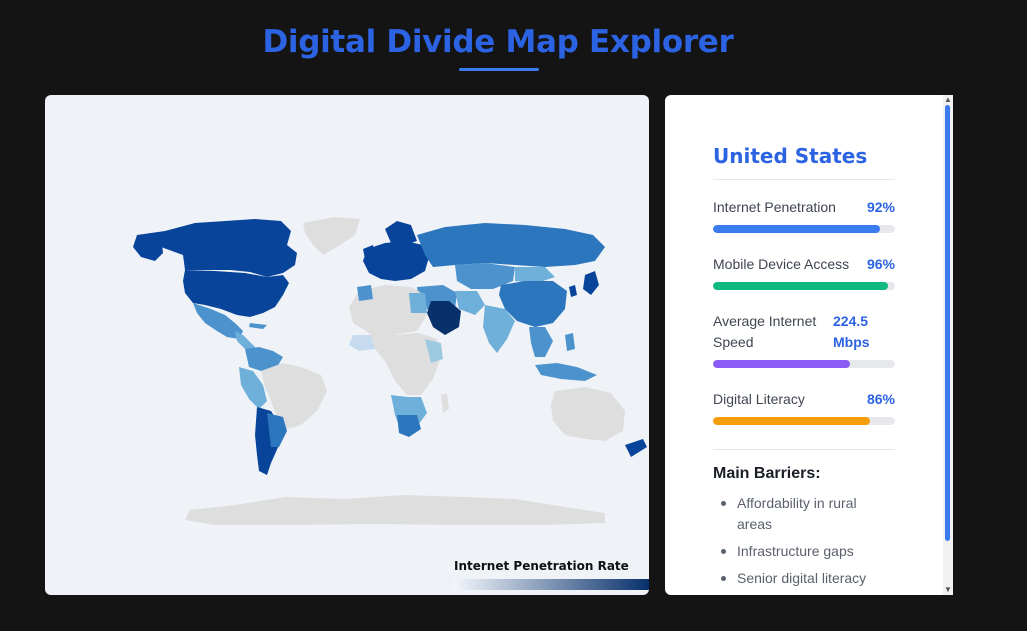 The height and width of the screenshot is (631, 1027). What do you see at coordinates (795, 551) in the screenshot?
I see `barrier-text: Infrastructure gaps` at bounding box center [795, 551].